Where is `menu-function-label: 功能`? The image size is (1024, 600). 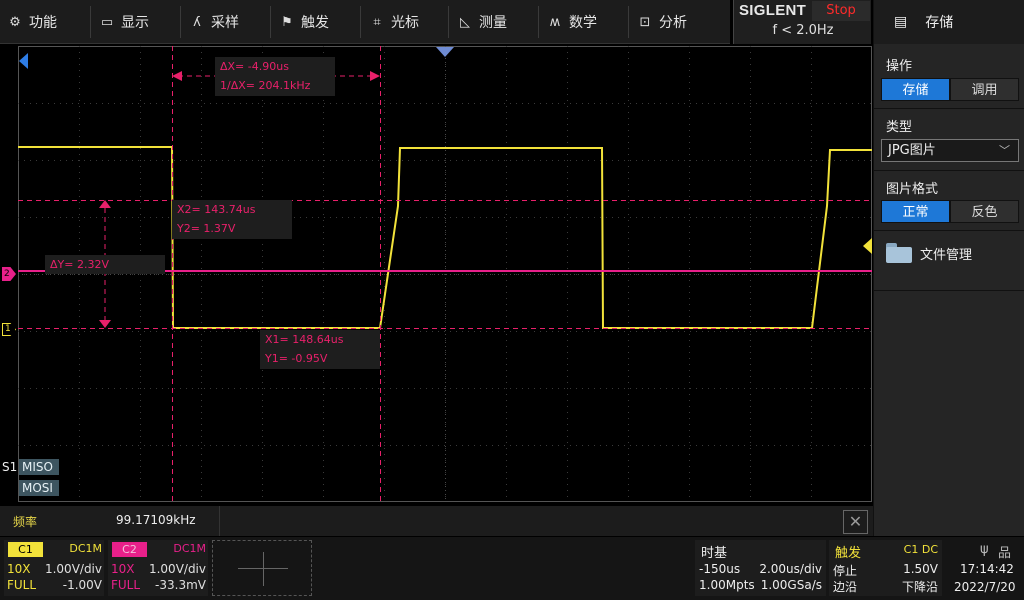
menu-function-label: 功能 is located at coordinates (43, 23).